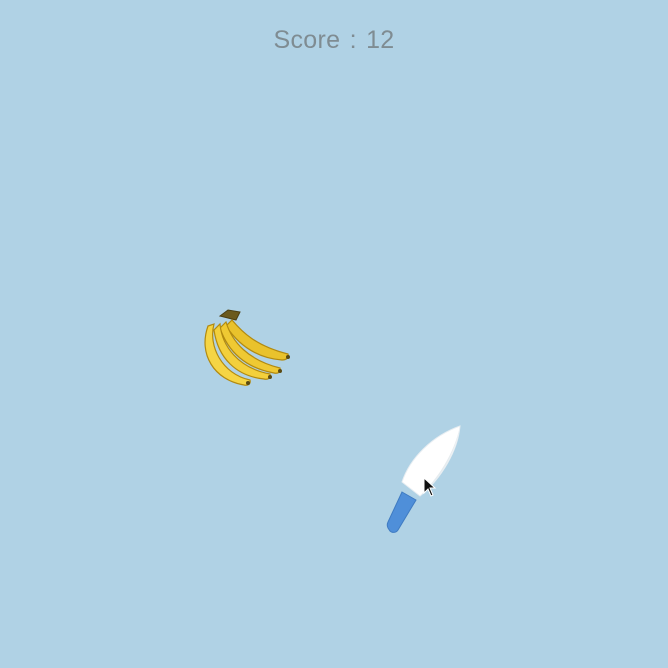  What do you see at coordinates (430, 487) in the screenshot?
I see `mouse-cursor-icon` at bounding box center [430, 487].